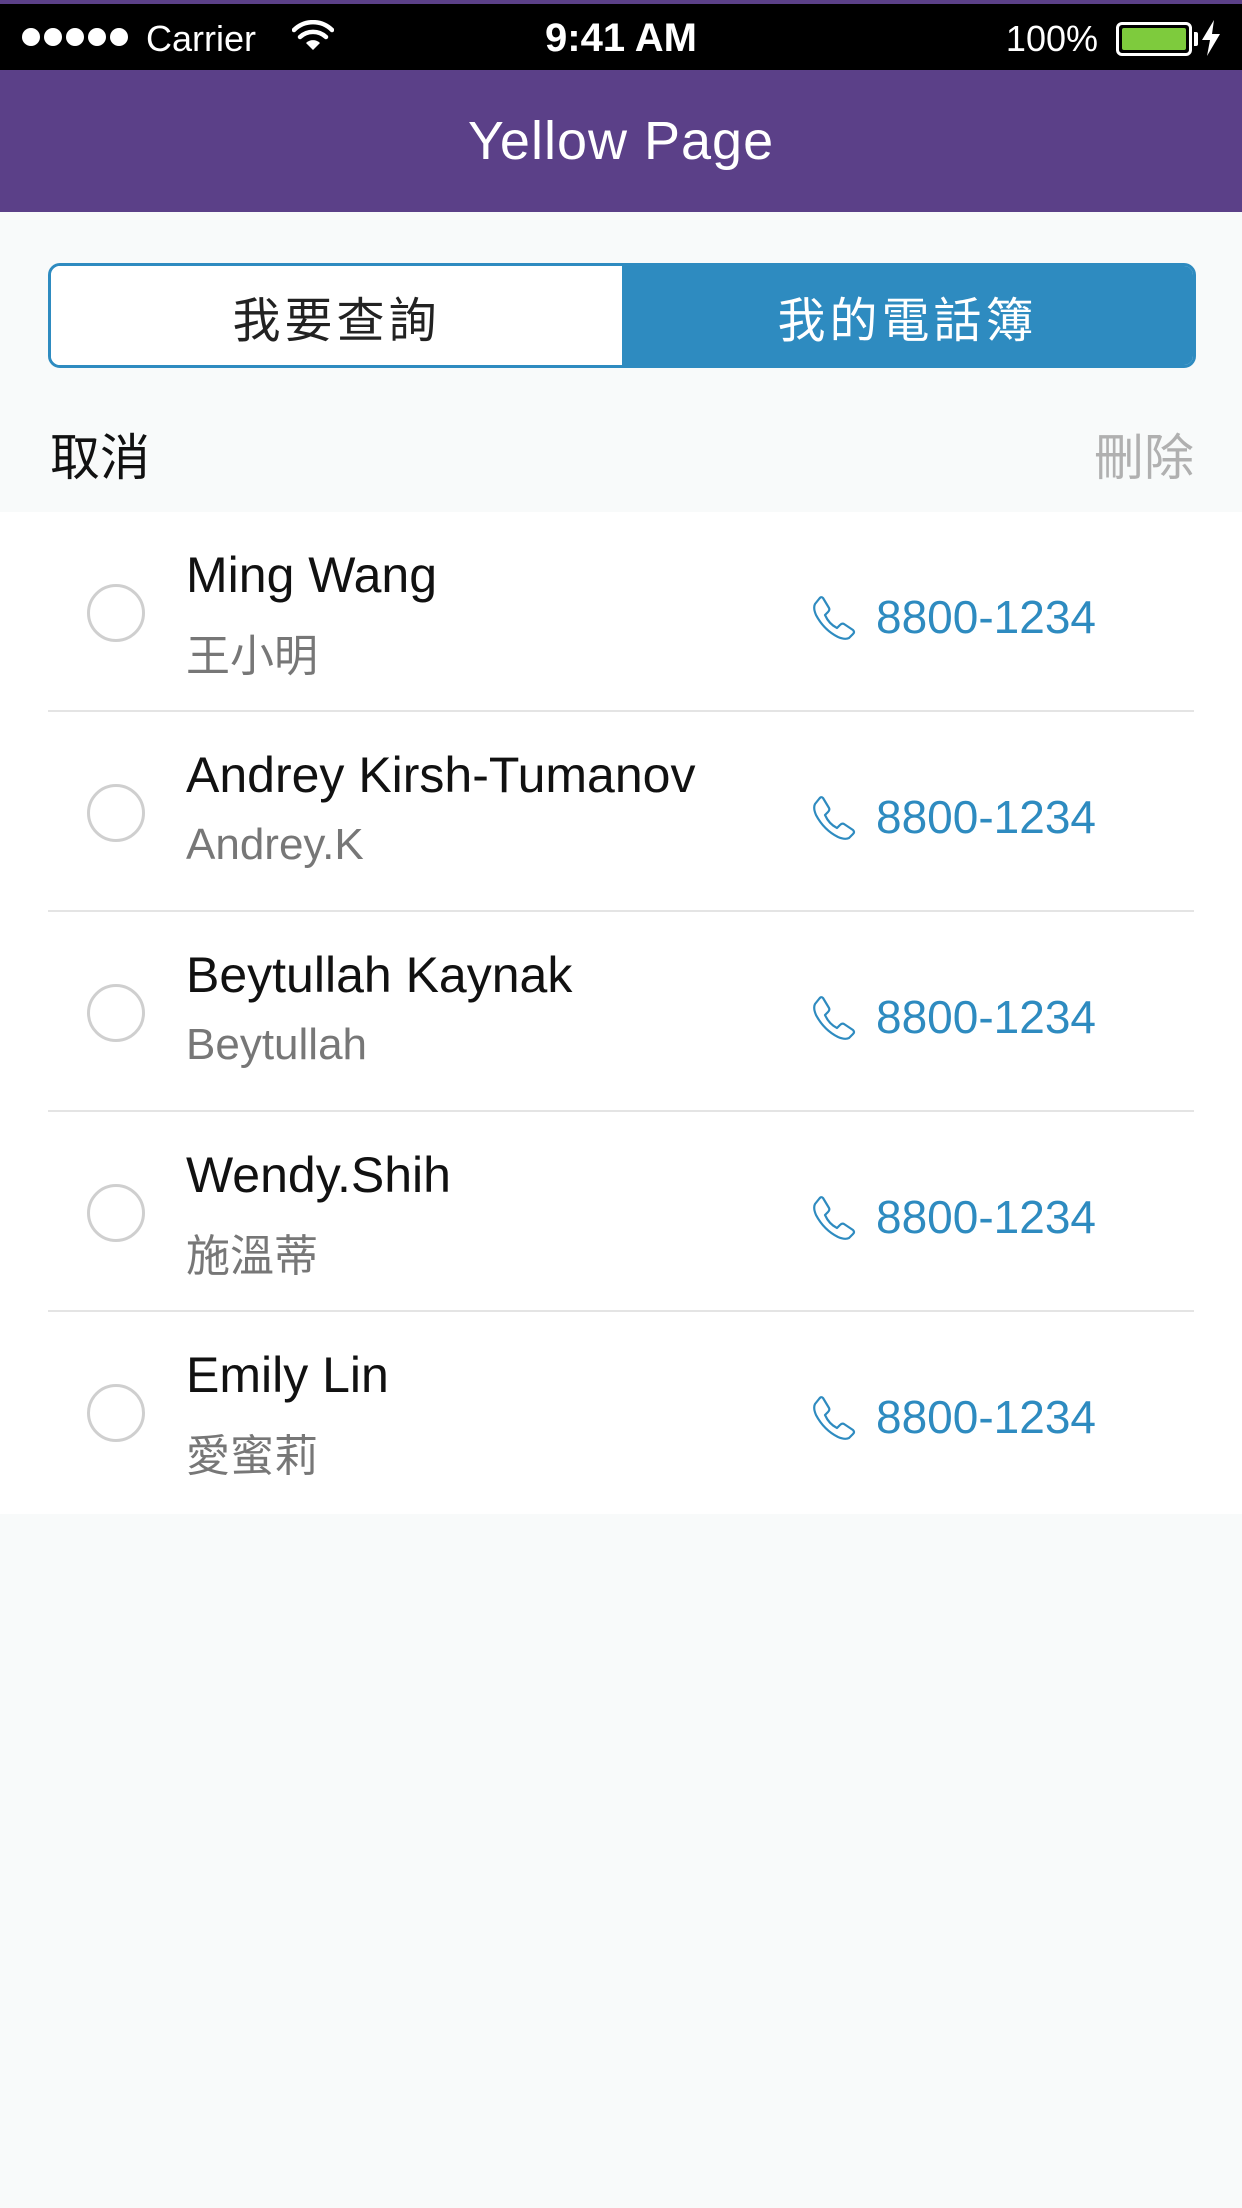 This screenshot has width=1242, height=2208. I want to click on segmented-control: 我要查詢 我的電話簿, so click(622, 315).